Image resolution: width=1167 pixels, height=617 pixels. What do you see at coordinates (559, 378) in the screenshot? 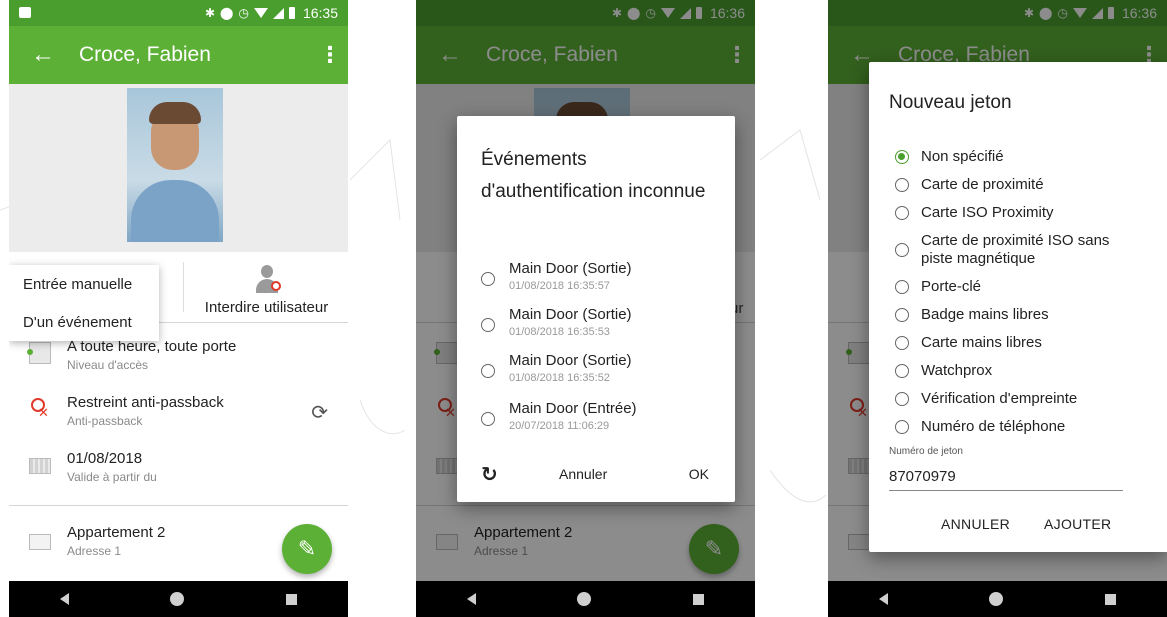
I see `event-timestamp: 01/08/2018 16:35:52` at bounding box center [559, 378].